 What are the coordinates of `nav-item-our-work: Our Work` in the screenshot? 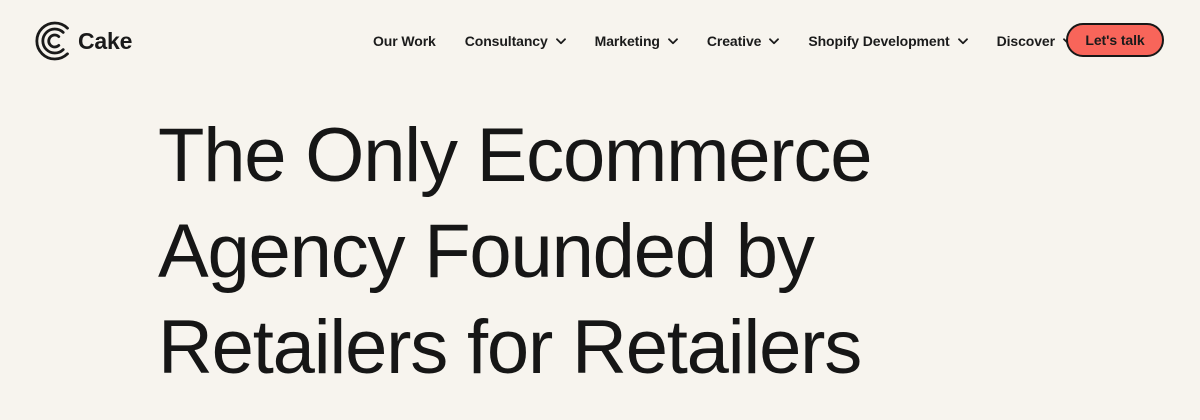 It's located at (404, 41).